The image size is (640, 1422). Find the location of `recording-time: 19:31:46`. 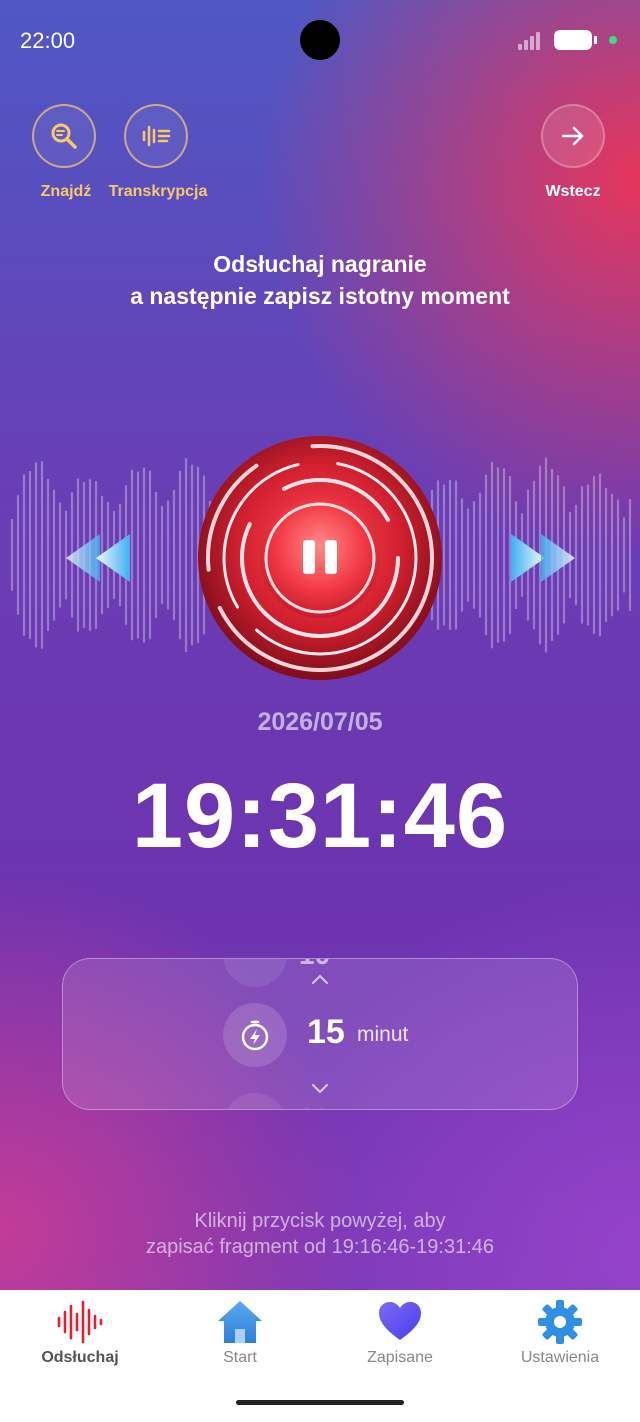

recording-time: 19:31:46 is located at coordinates (320, 816).